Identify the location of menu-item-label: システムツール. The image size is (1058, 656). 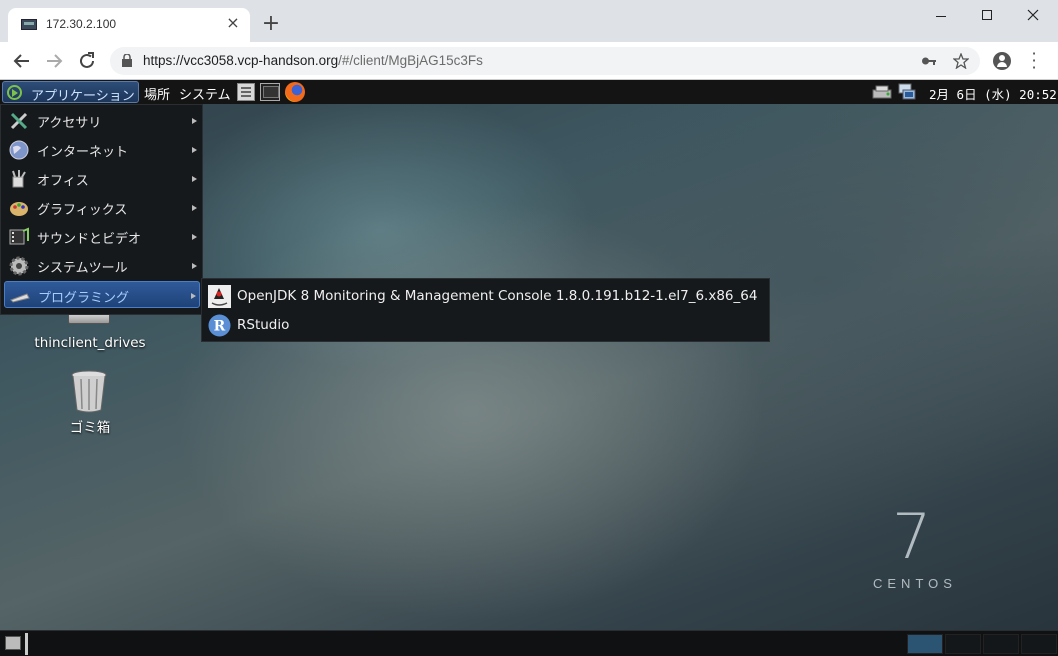
(82, 268).